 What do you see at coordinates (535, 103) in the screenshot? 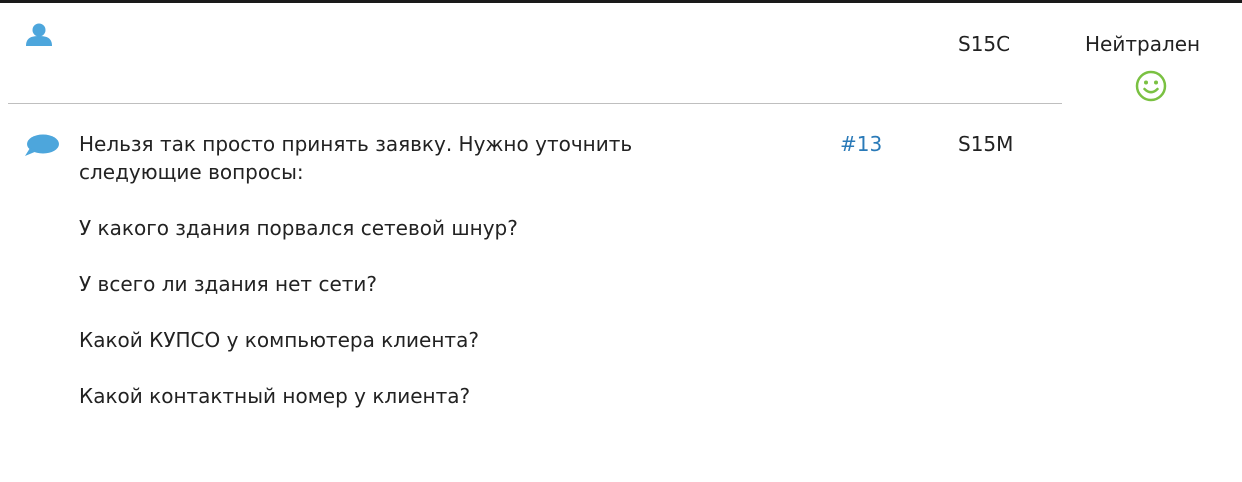
I see `row-divider` at bounding box center [535, 103].